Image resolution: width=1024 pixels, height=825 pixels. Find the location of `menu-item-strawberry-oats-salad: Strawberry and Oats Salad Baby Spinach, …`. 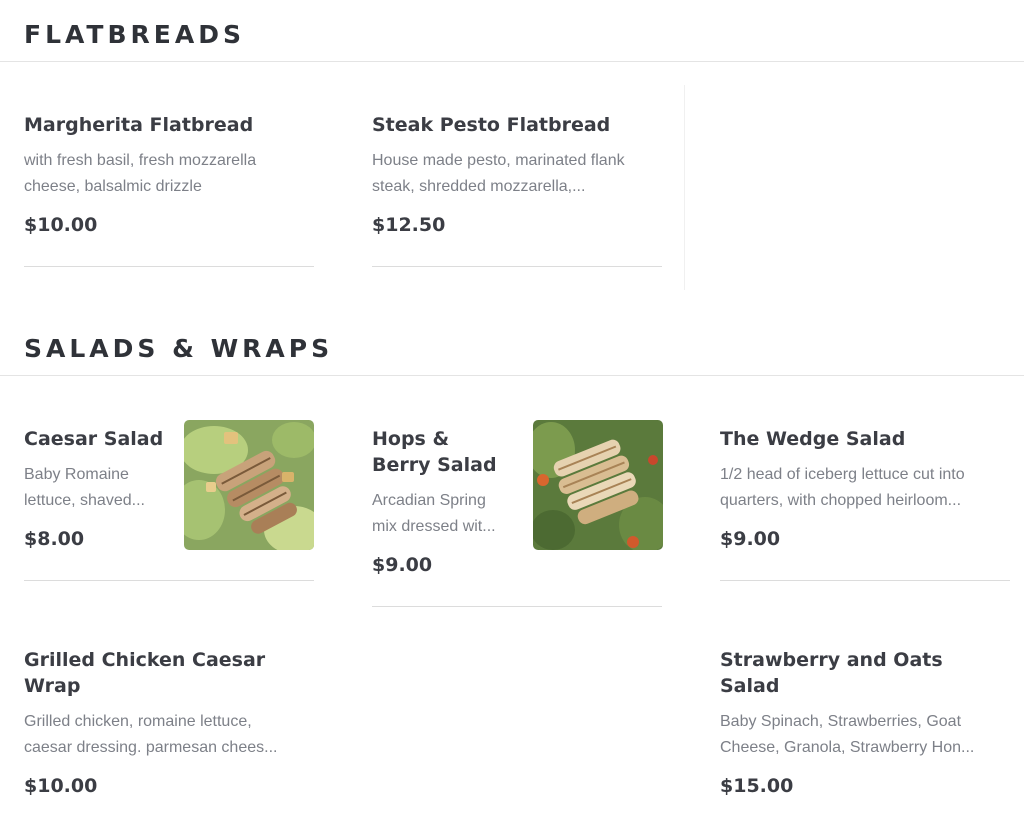

menu-item-strawberry-oats-salad: Strawberry and Oats Salad Baby Spinach, … is located at coordinates (860, 723).